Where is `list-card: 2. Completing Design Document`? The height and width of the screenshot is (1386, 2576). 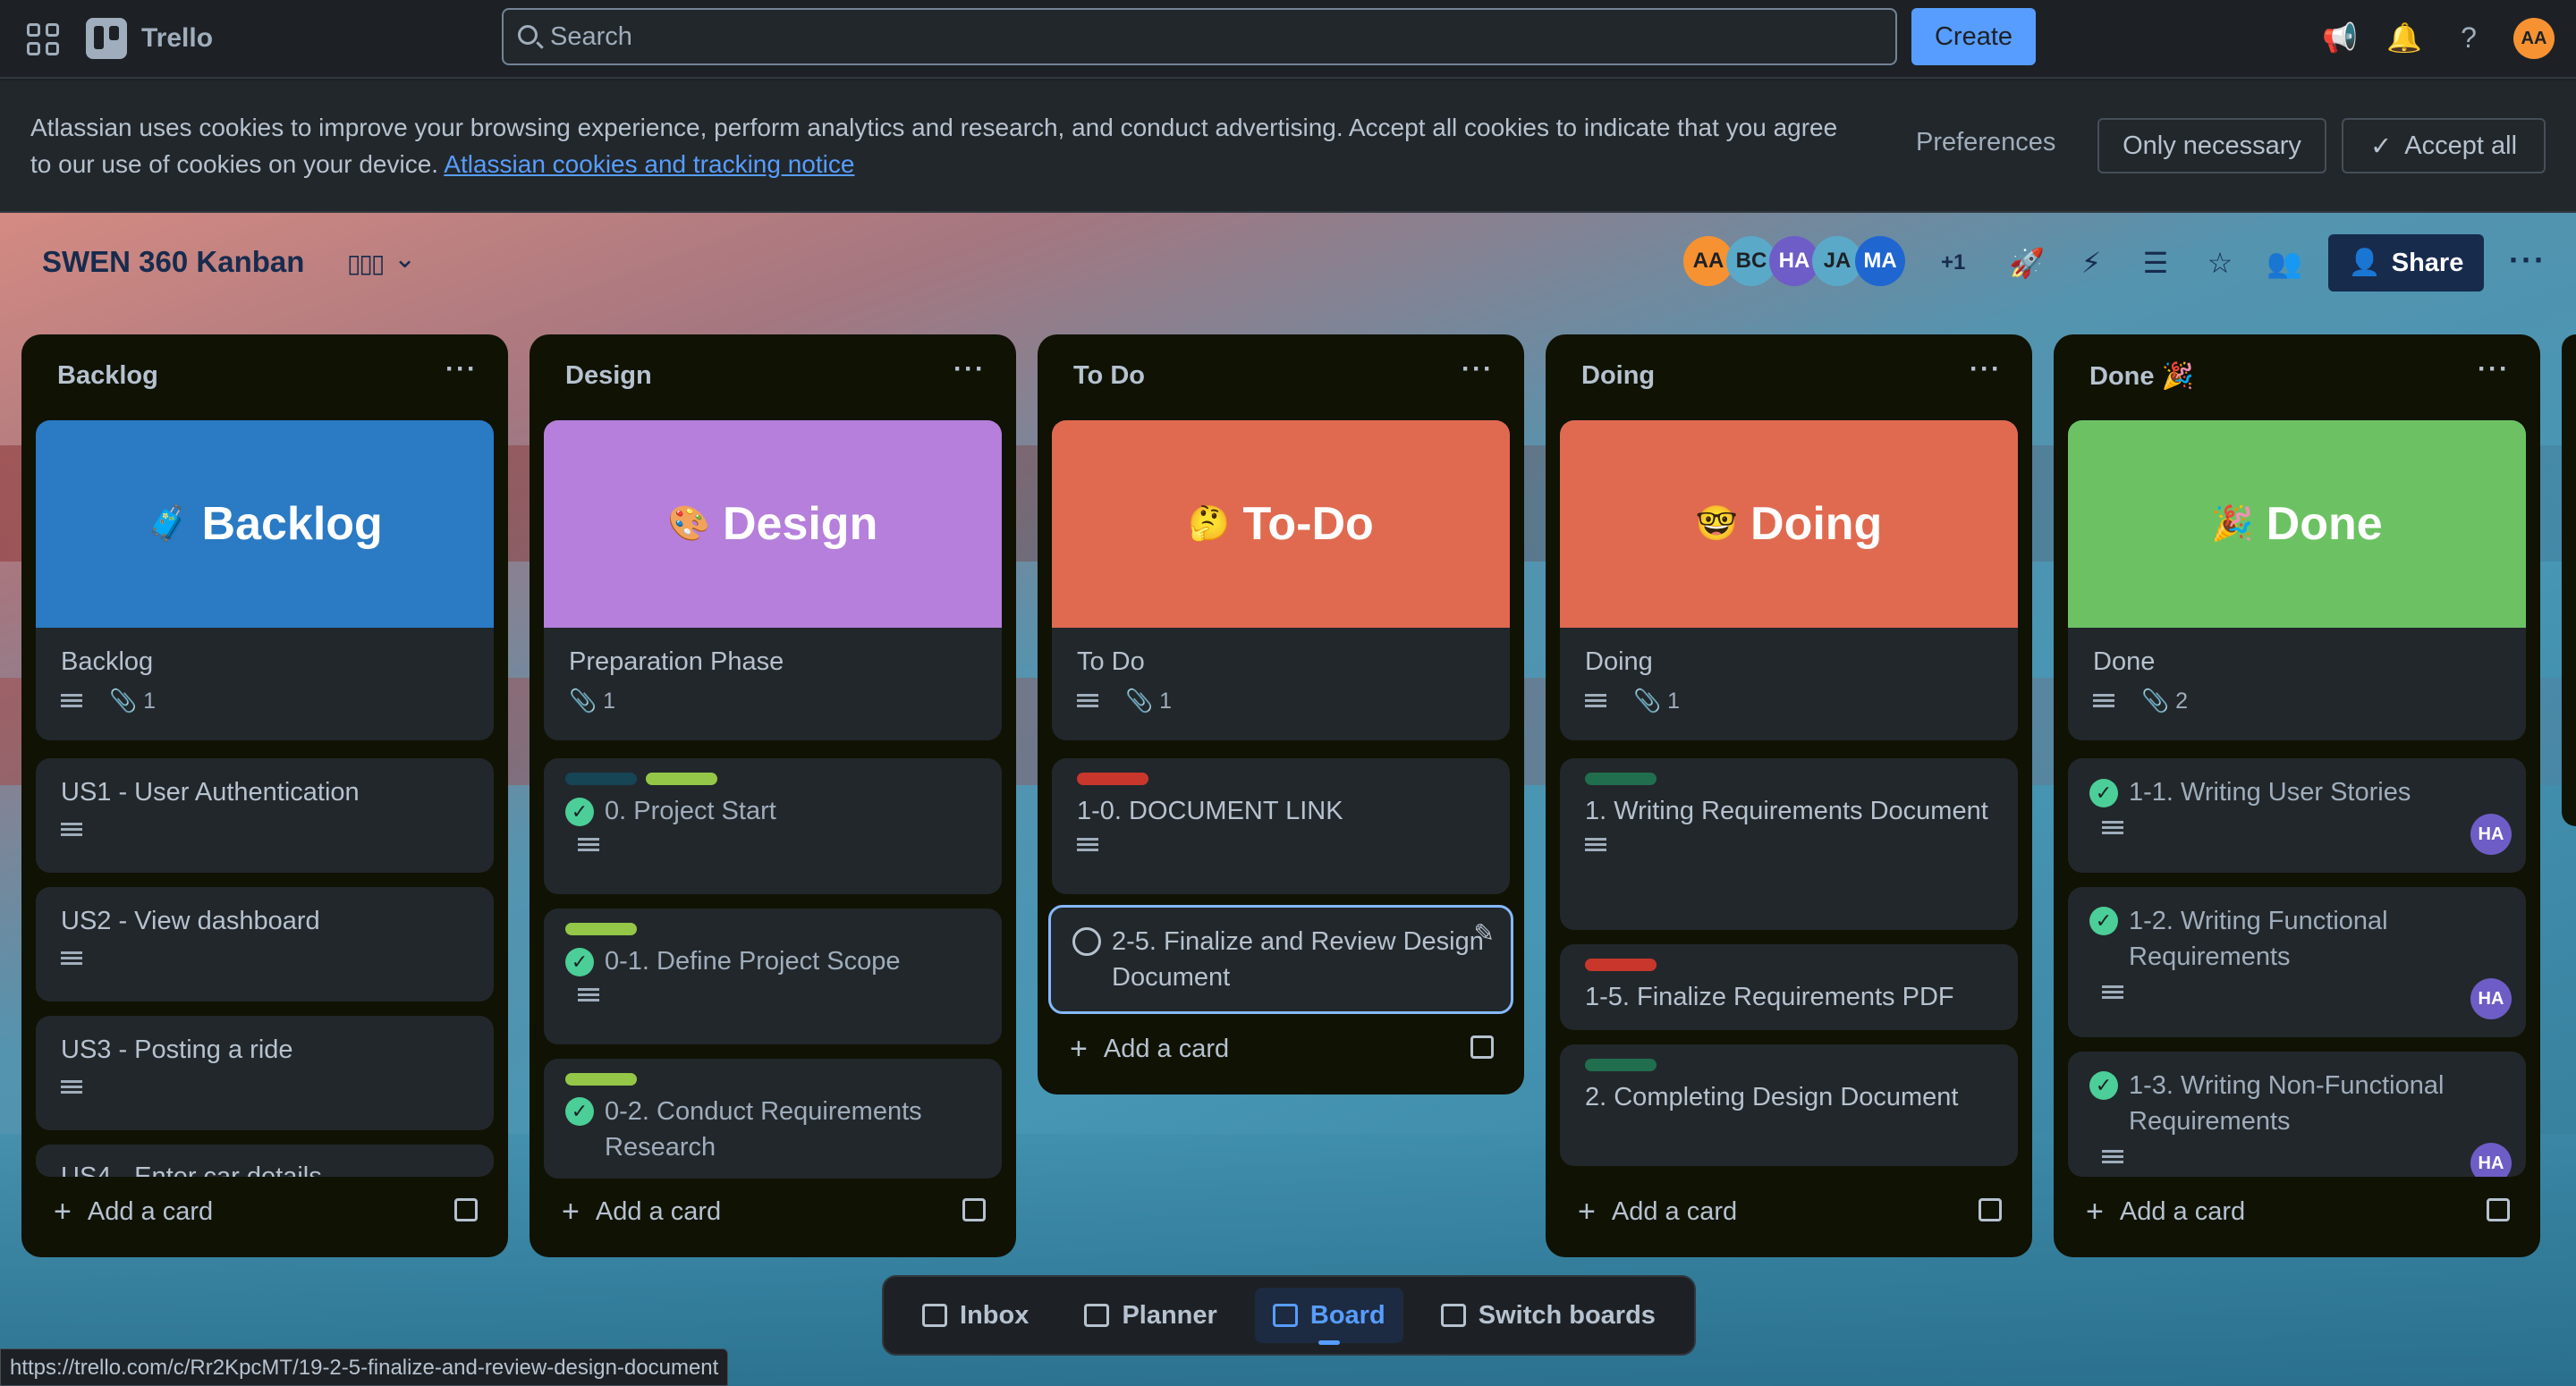 list-card: 2. Completing Design Document is located at coordinates (1789, 1105).